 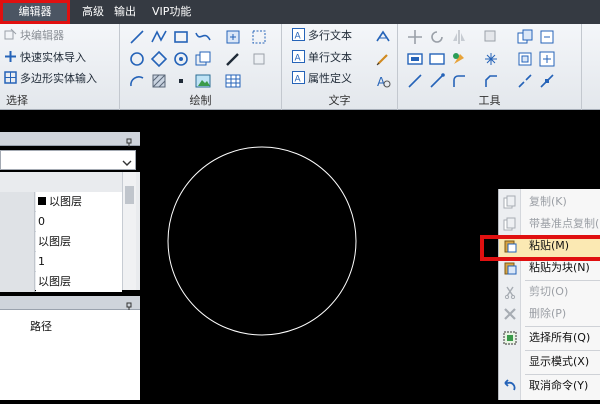 I want to click on hatch-tool-icon, so click(x=159, y=81).